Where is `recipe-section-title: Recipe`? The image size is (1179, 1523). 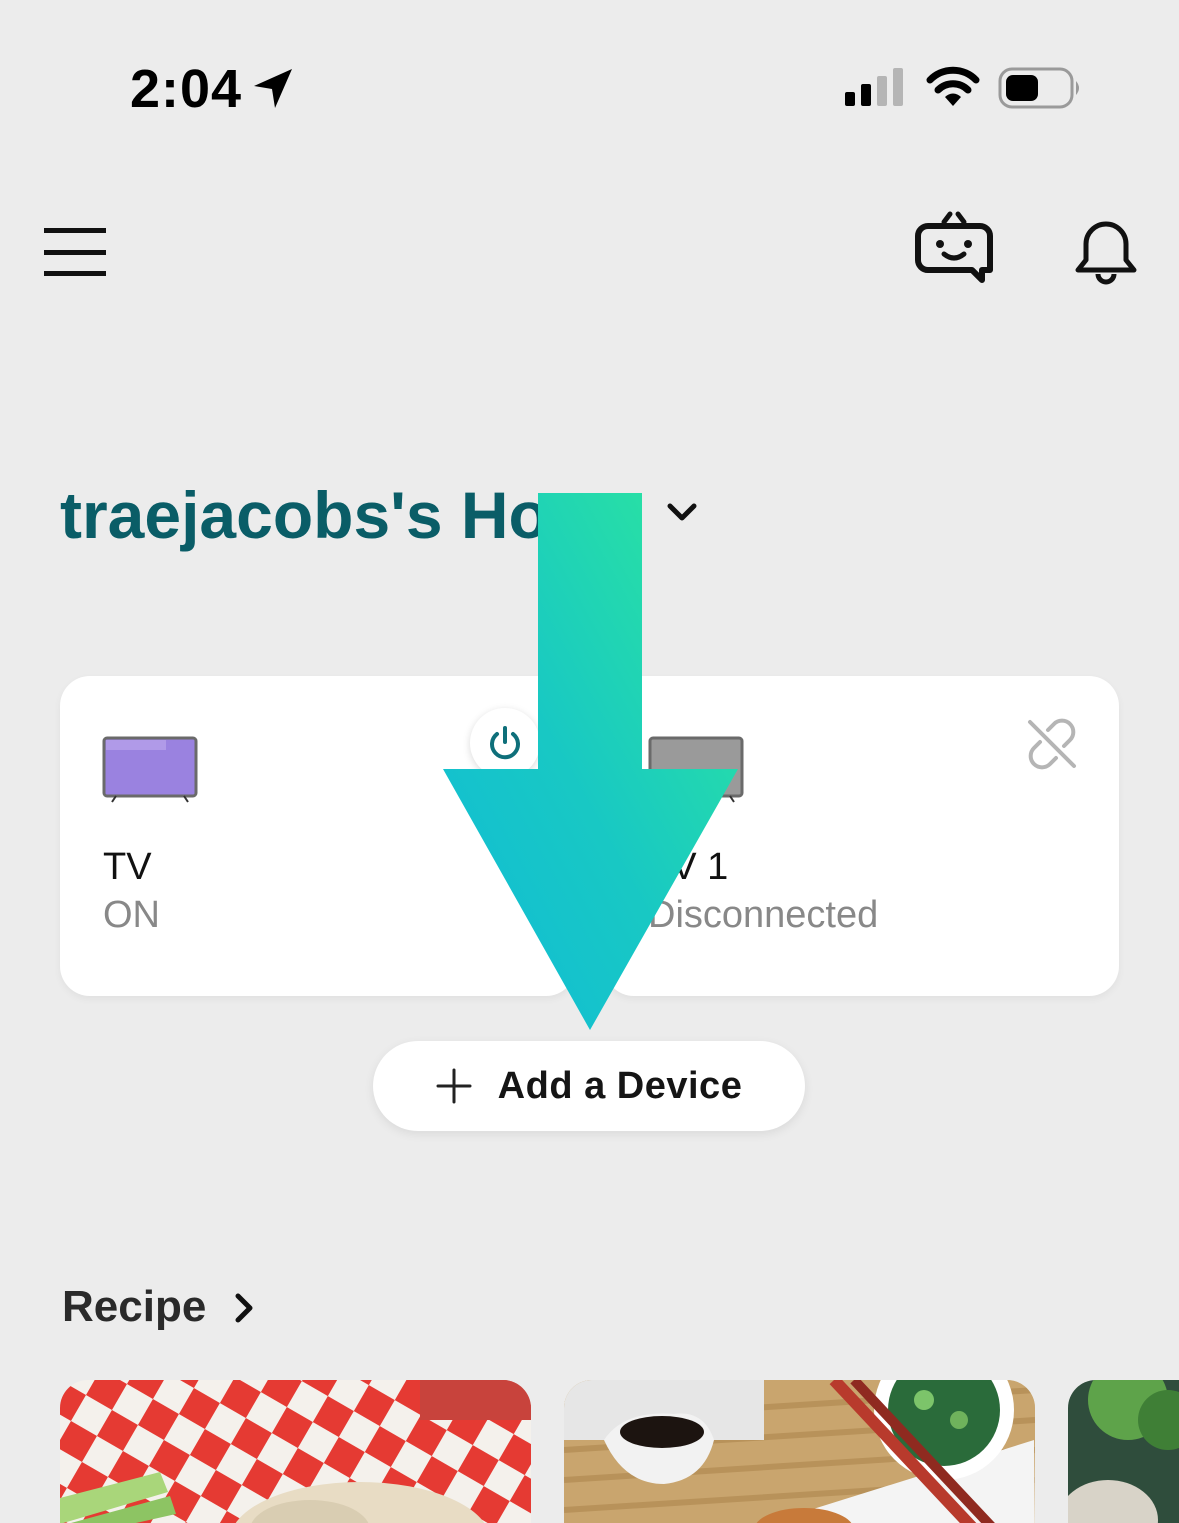
recipe-section-title: Recipe is located at coordinates (134, 1307).